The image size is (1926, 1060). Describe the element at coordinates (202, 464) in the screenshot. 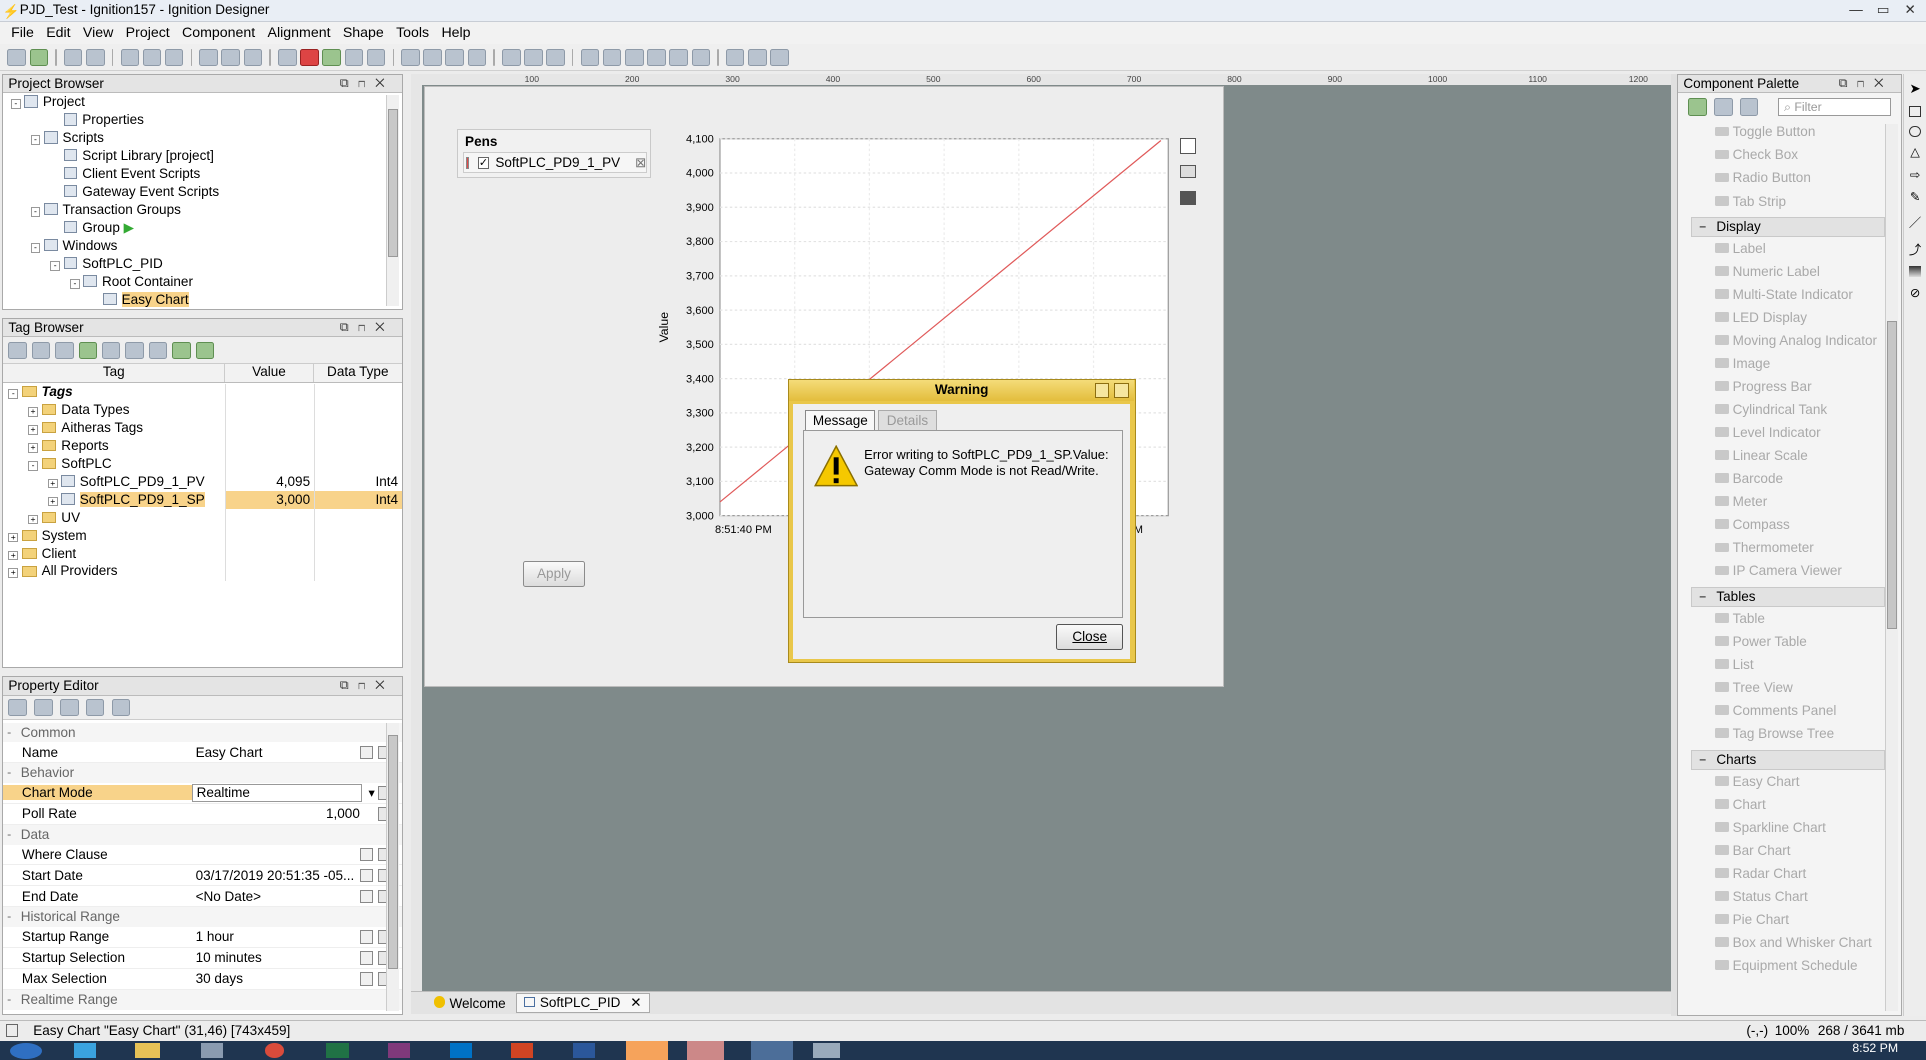

I see `tag-row: - SoftPLC` at that location.